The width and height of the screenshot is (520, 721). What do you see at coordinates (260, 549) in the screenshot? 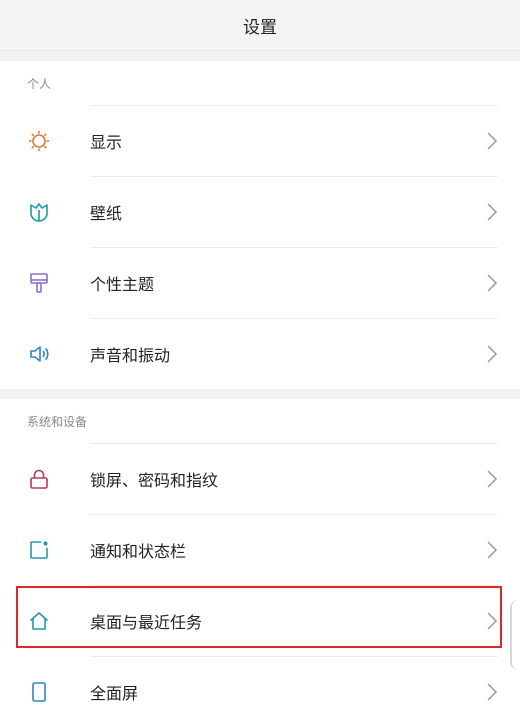
I see `settings-item-notifications: 通知和状态栏` at bounding box center [260, 549].